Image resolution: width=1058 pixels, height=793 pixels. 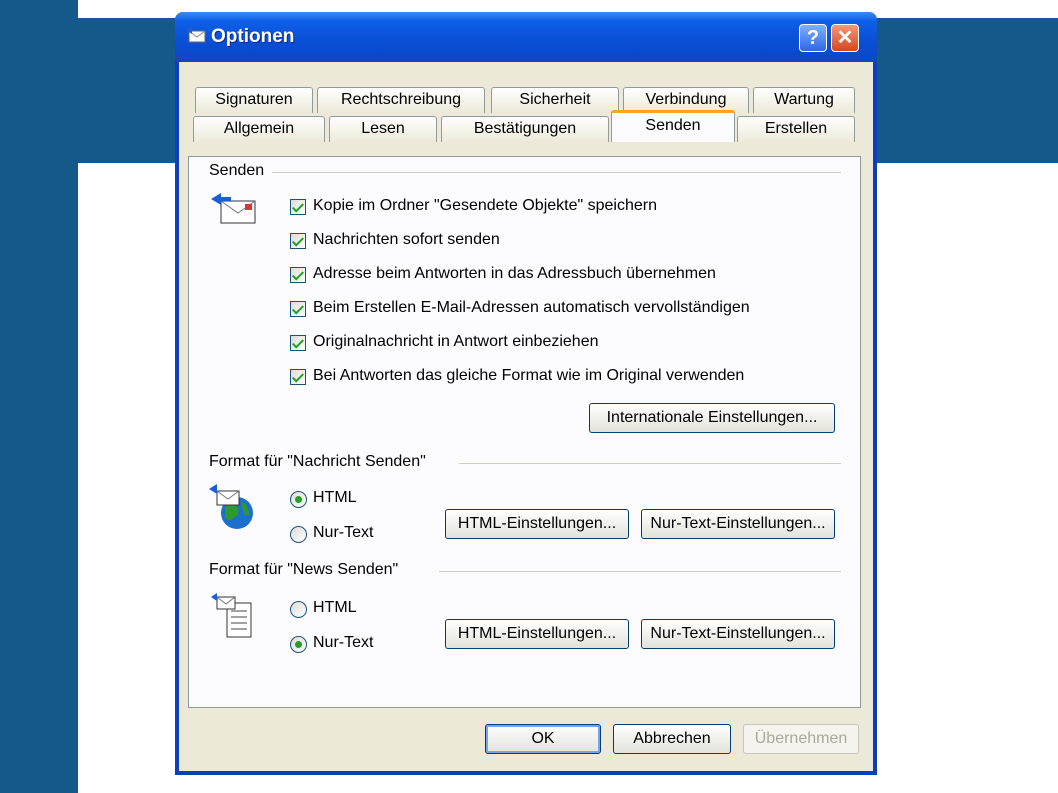 What do you see at coordinates (253, 36) in the screenshot?
I see `window-title: Optionen` at bounding box center [253, 36].